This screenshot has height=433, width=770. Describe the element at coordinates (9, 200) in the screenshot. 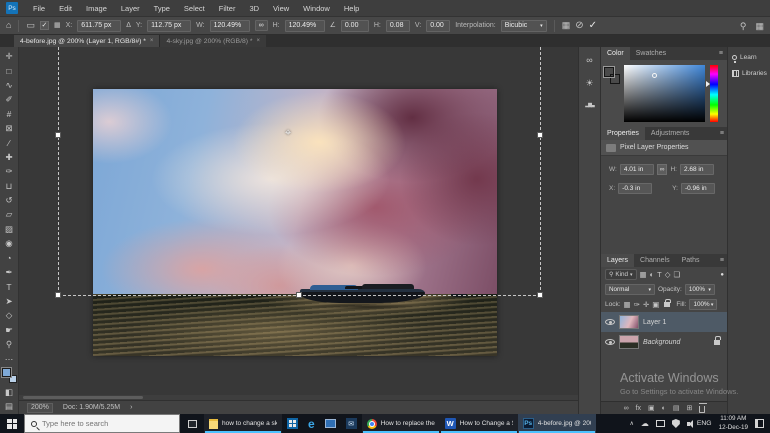

I see `history-brush-tool-icon: ↺` at that location.